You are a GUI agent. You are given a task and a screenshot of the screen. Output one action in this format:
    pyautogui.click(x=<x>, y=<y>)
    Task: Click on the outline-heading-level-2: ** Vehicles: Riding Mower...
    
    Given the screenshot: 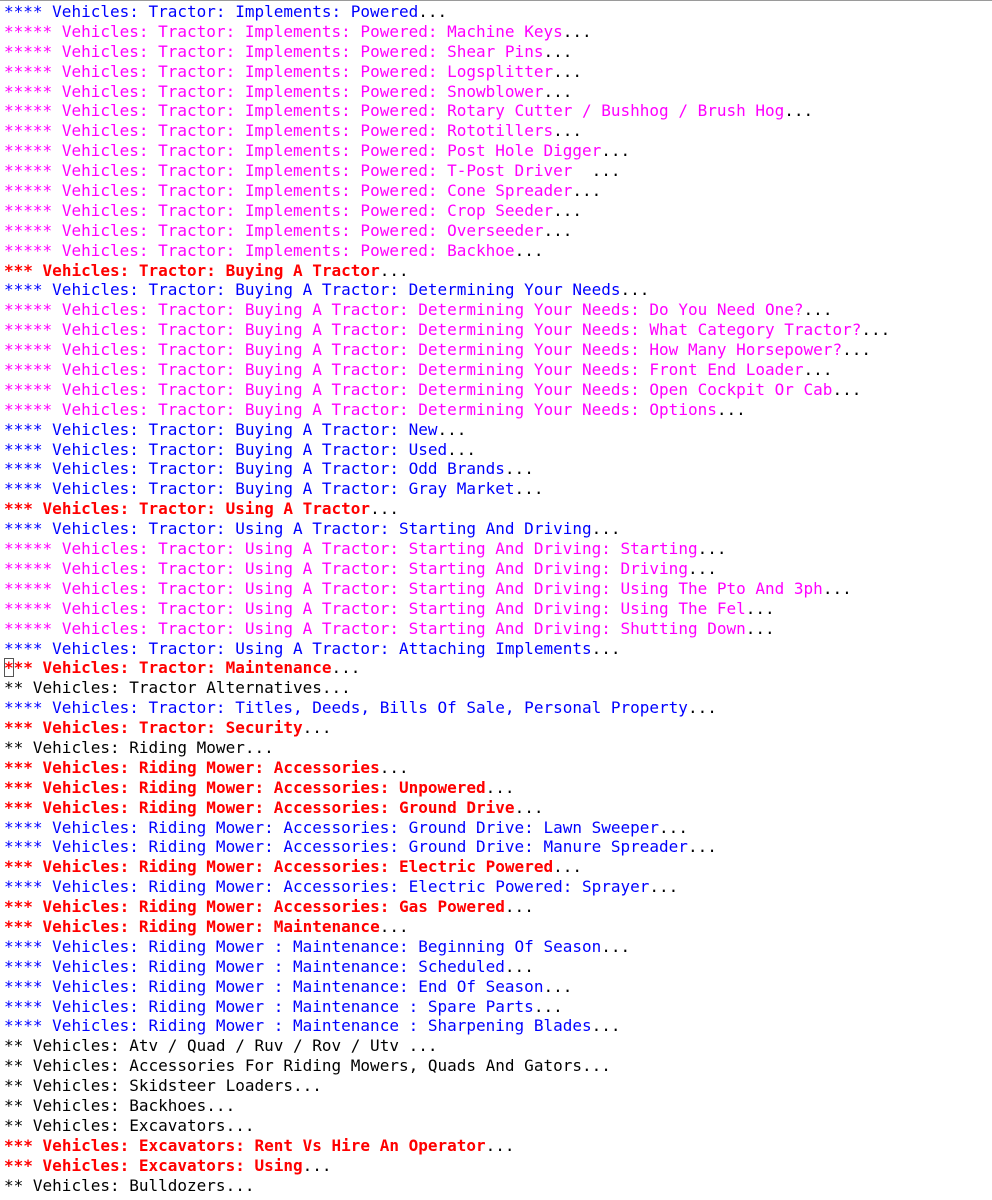 What is the action you would take?
    pyautogui.click(x=496, y=748)
    